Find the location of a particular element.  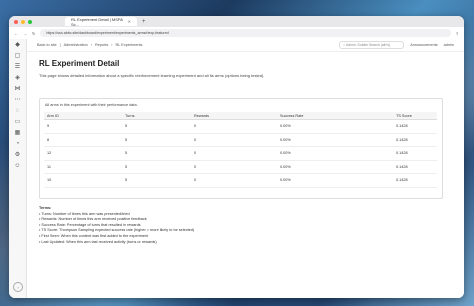

minimize-window-button is located at coordinates (23, 21).